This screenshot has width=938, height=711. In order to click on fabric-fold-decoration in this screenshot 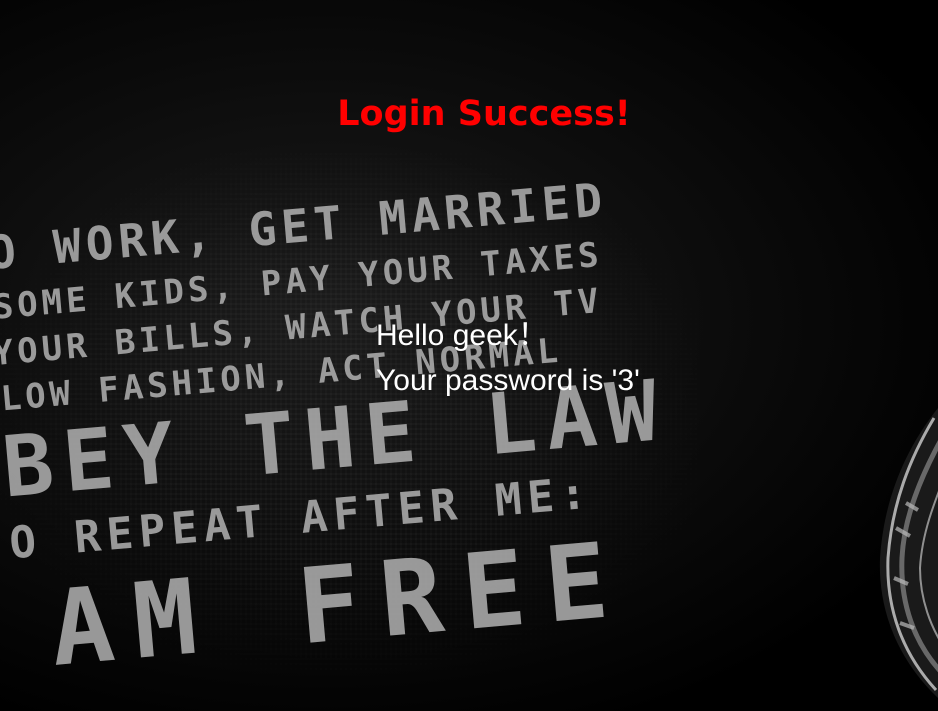, I will do `click(908, 553)`.